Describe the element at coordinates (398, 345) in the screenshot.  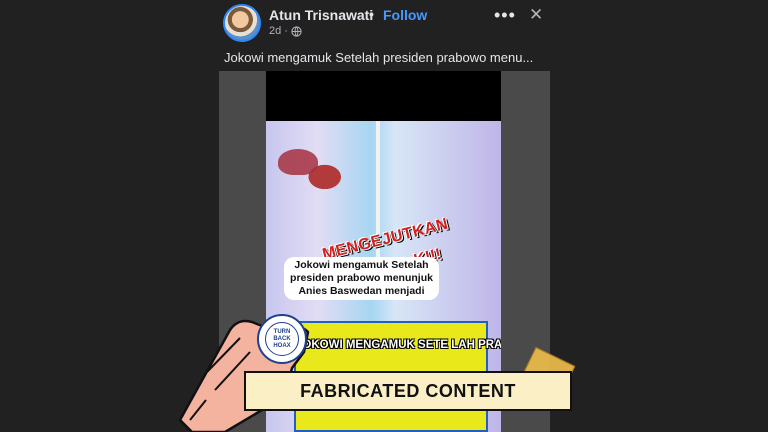
I see `video-title: JOKOWI MENGAMUK SETE LAH PRABOWO SUBIAN` at that location.